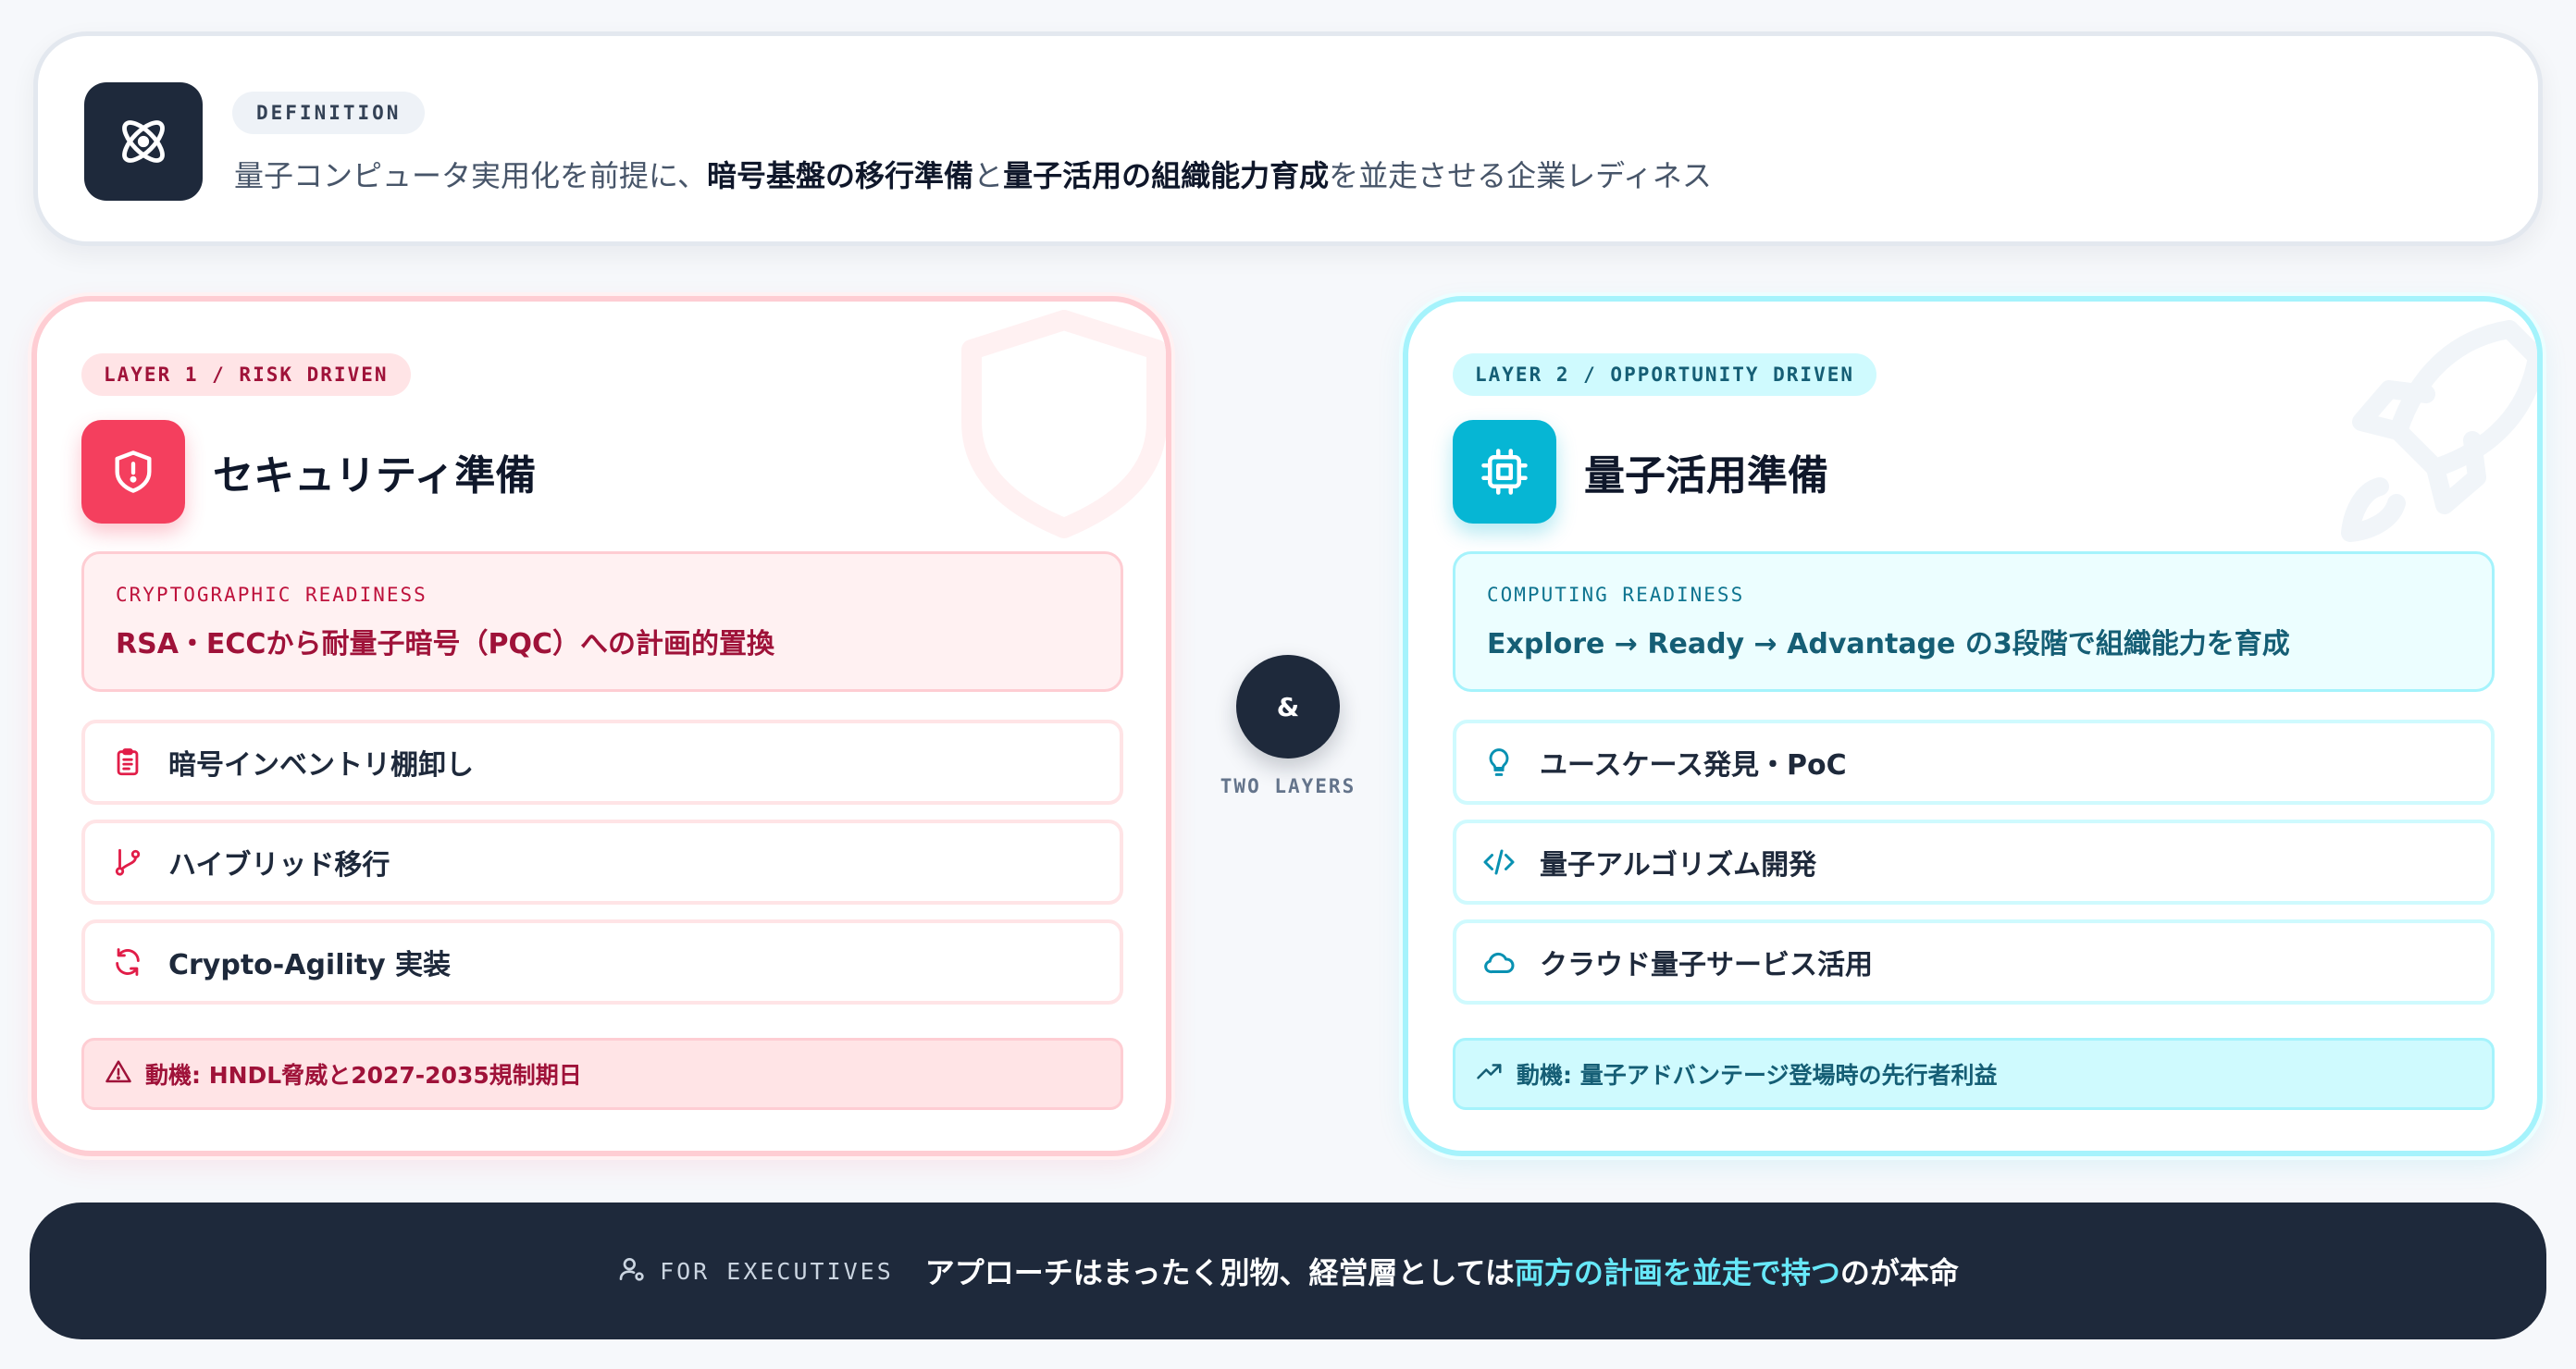 This screenshot has height=1369, width=2576. Describe the element at coordinates (310, 965) in the screenshot. I see `list-item-label: Crypto-Agility 実装` at that location.